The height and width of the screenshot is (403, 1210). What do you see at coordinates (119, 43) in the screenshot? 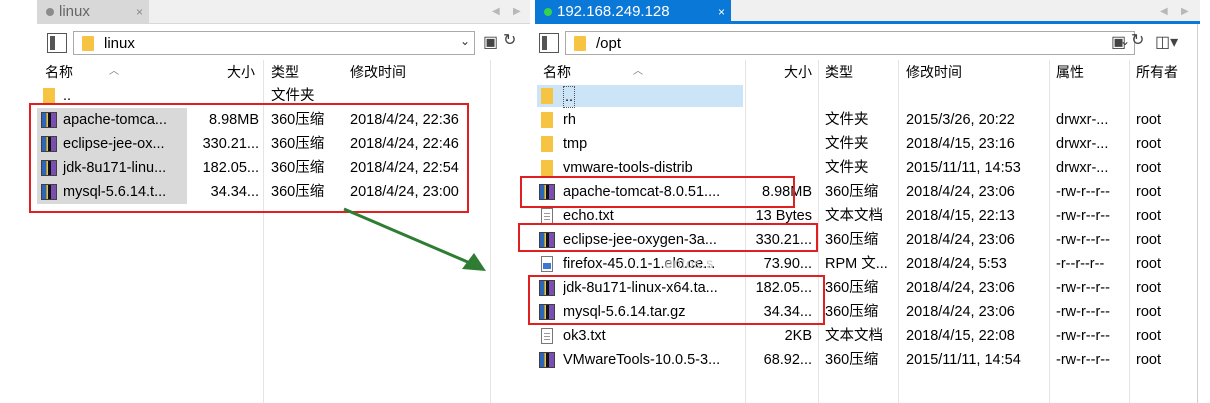
I see `path-text: linux` at bounding box center [119, 43].